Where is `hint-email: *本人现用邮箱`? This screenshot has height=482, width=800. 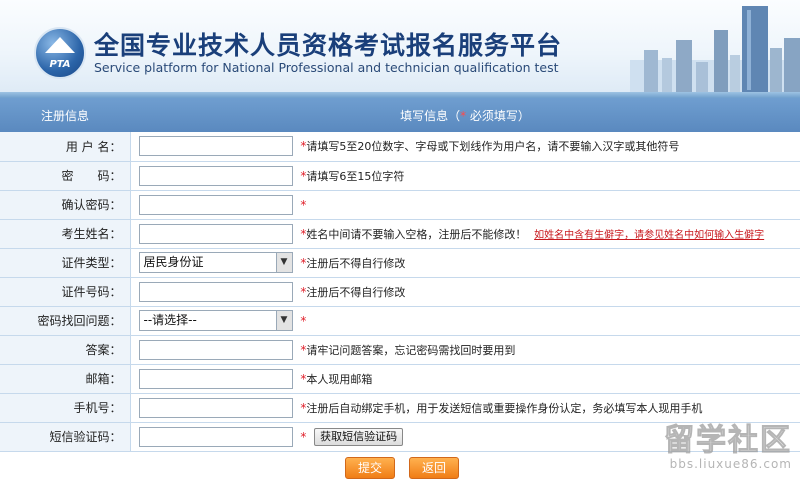 hint-email: *本人现用邮箱 is located at coordinates (336, 379).